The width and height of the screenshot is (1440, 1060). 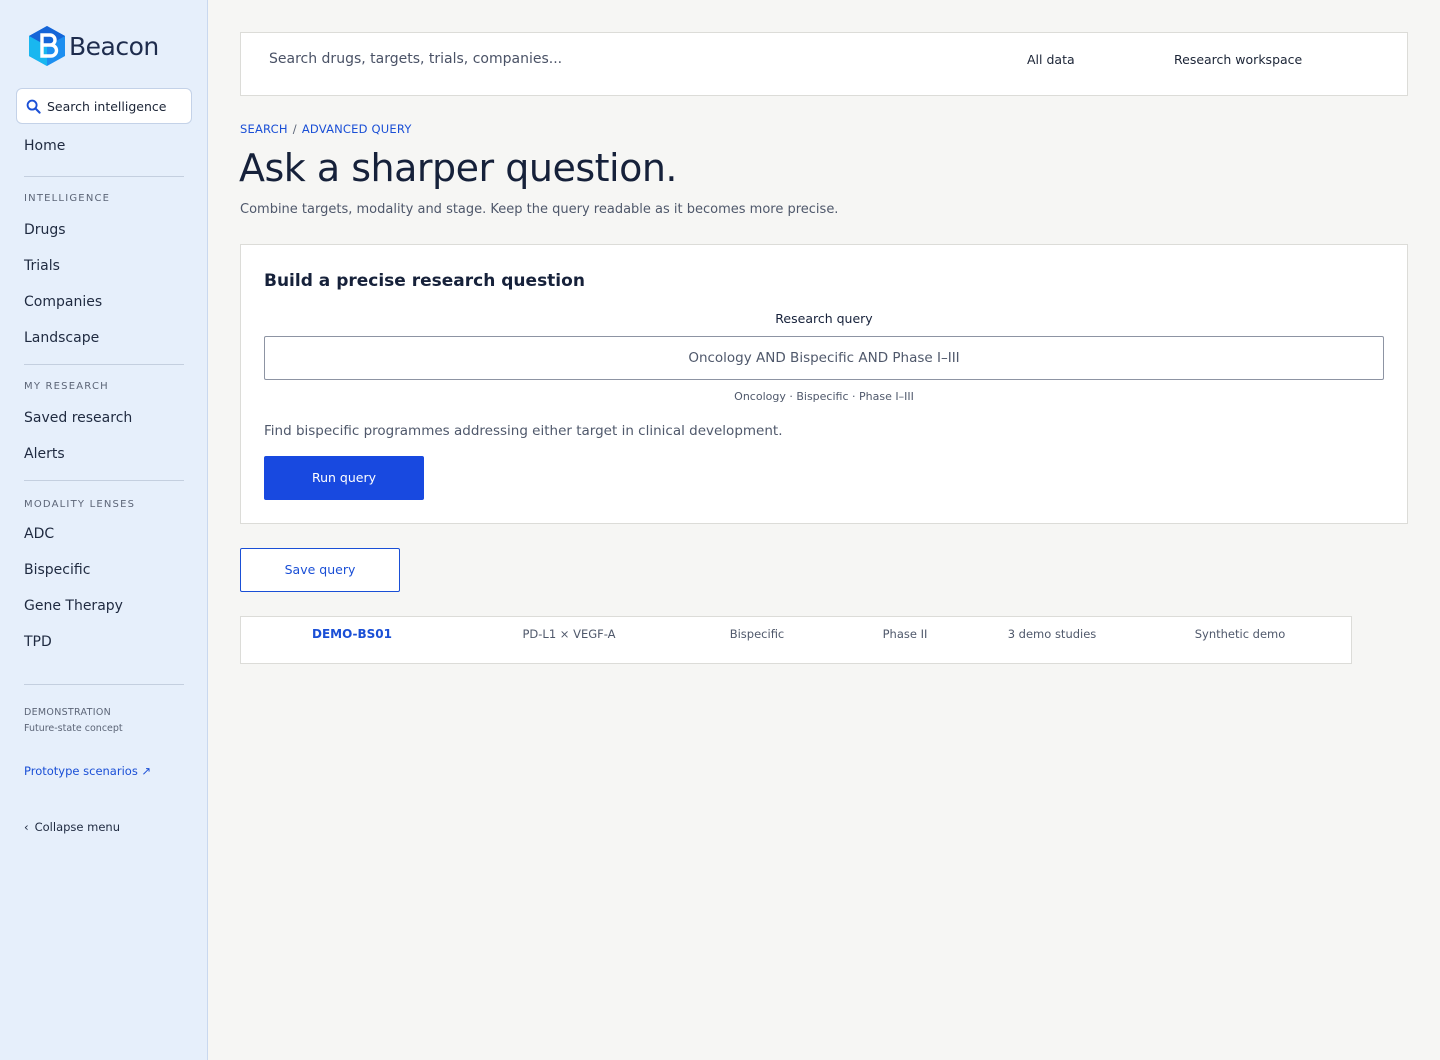 What do you see at coordinates (45, 230) in the screenshot?
I see `sidebar-item-drugs: Drugs` at bounding box center [45, 230].